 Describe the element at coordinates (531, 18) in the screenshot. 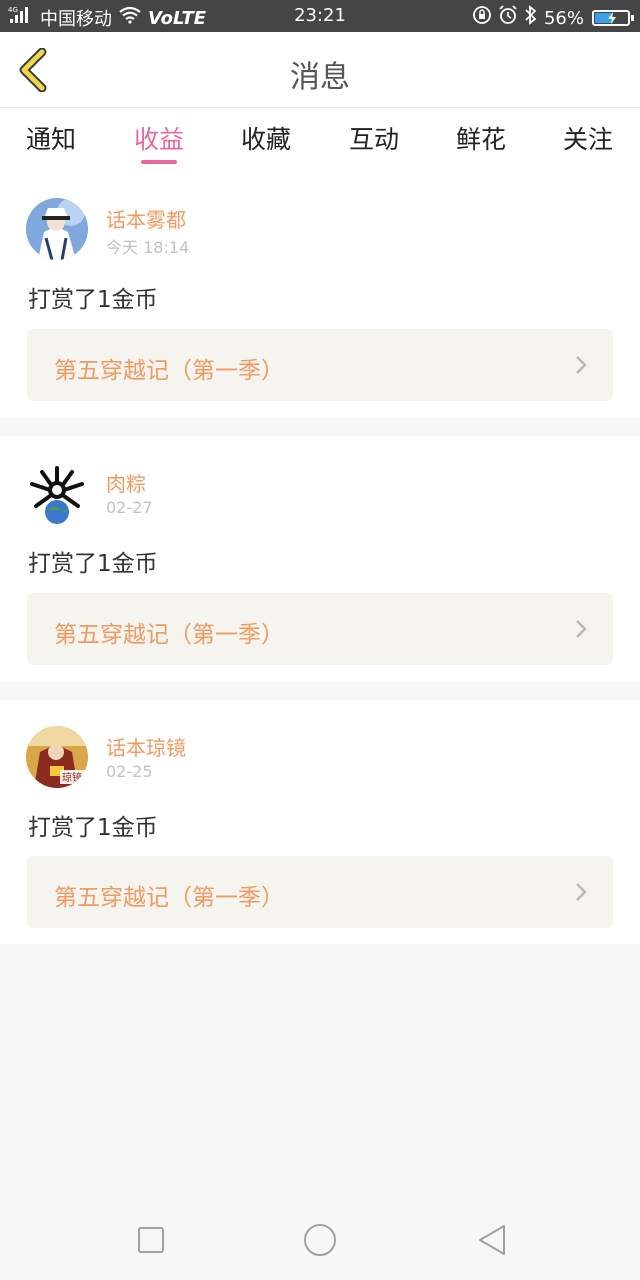

I see `bluetooth-icon` at that location.